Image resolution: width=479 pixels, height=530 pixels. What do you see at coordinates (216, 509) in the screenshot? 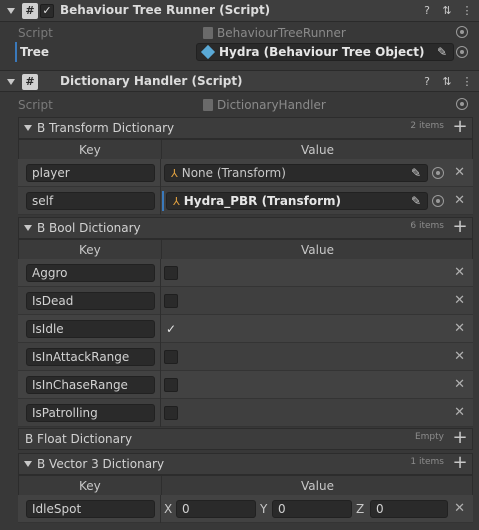
I see `x-field: 0` at bounding box center [216, 509].